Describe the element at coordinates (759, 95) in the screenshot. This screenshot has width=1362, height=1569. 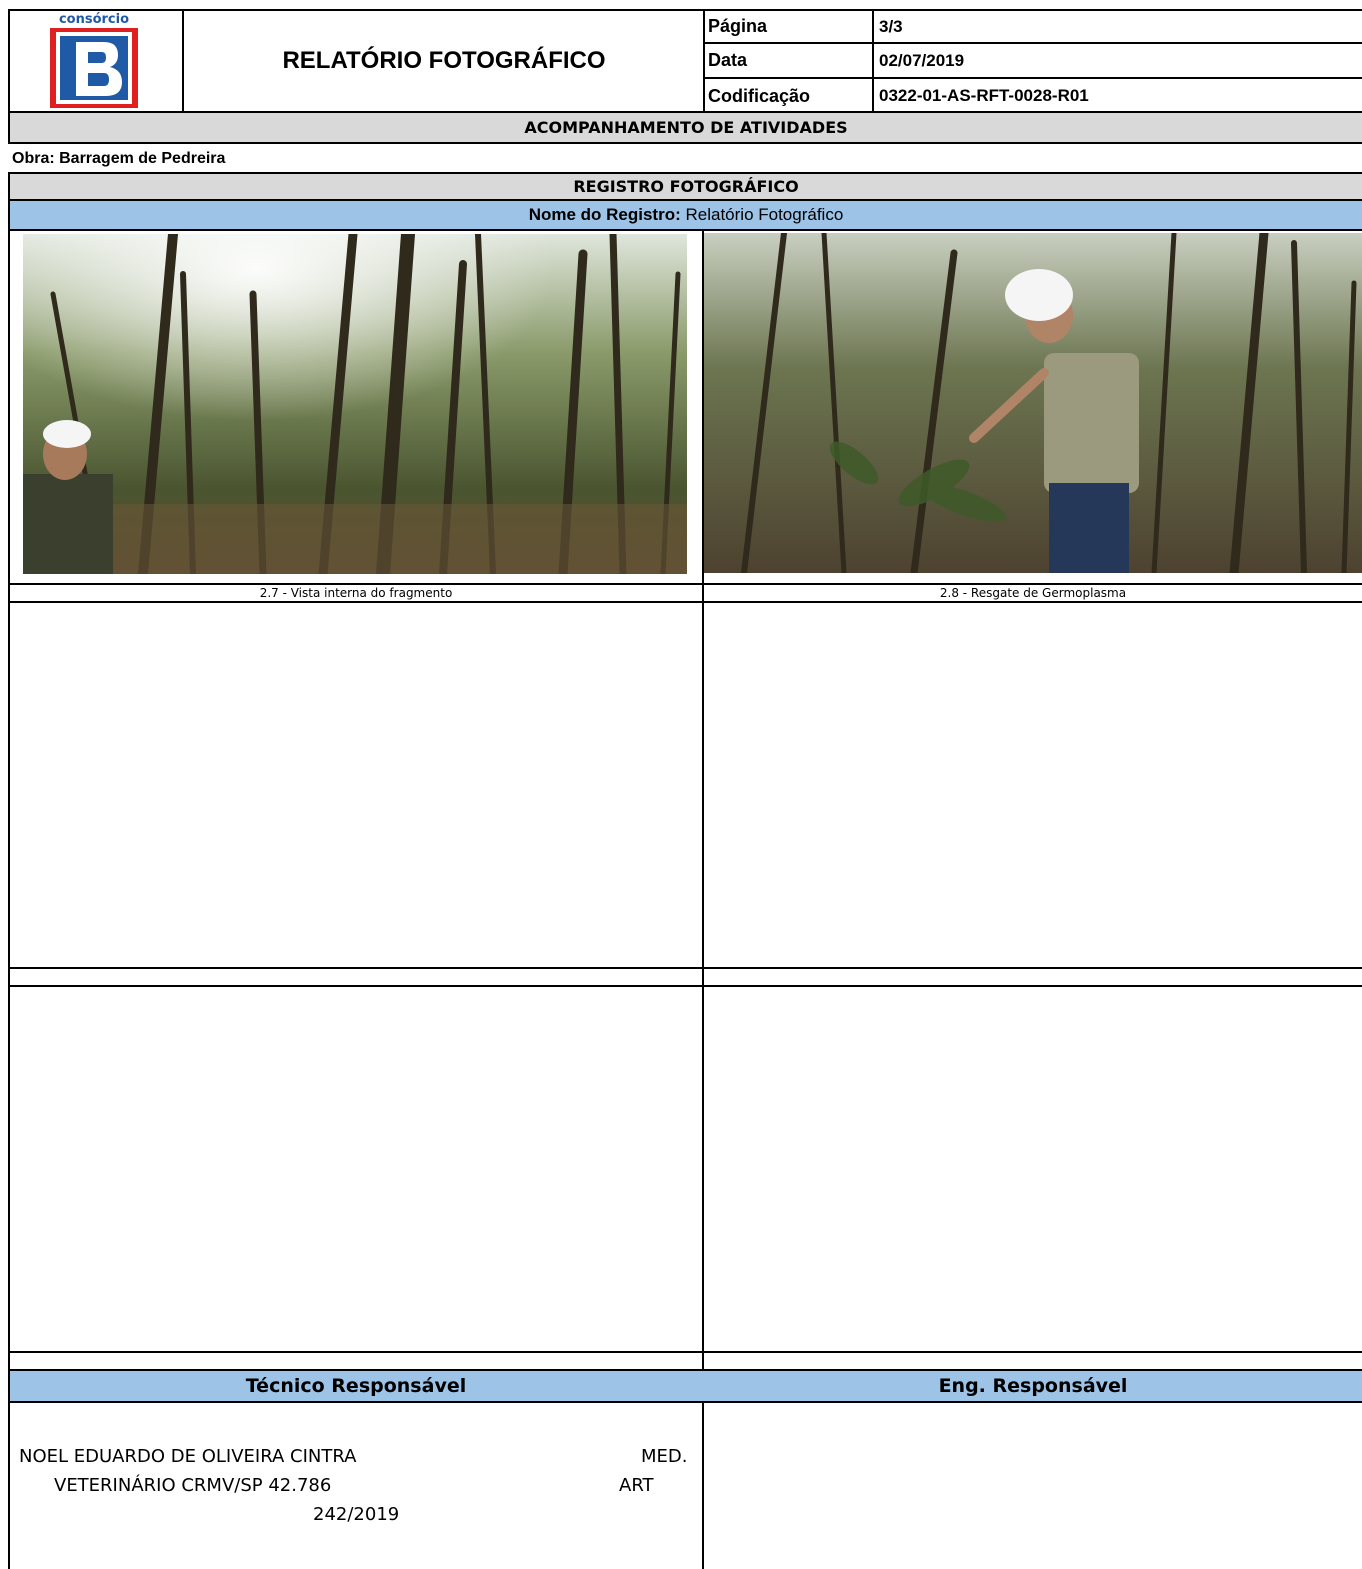
I see `meta-label-code: Codificação` at that location.